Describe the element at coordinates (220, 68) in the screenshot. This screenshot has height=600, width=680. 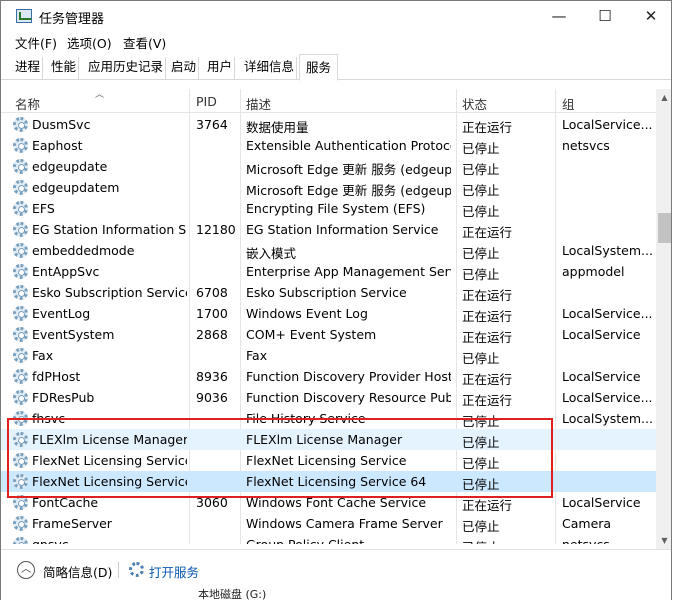
I see `tab-users: 用户` at that location.